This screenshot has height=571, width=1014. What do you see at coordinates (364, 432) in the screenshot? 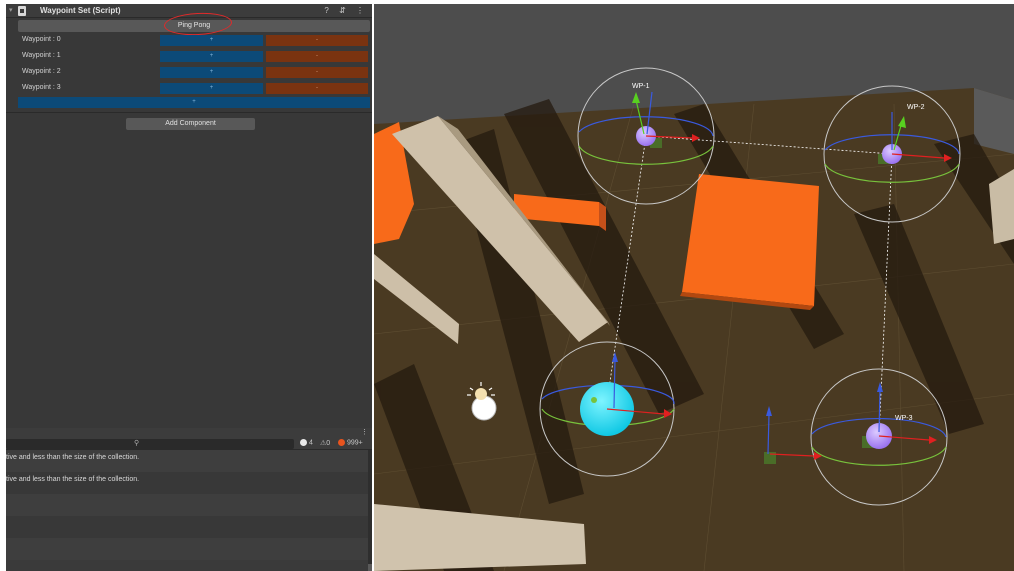
I see `more-options-icon: ⋮` at bounding box center [364, 432].